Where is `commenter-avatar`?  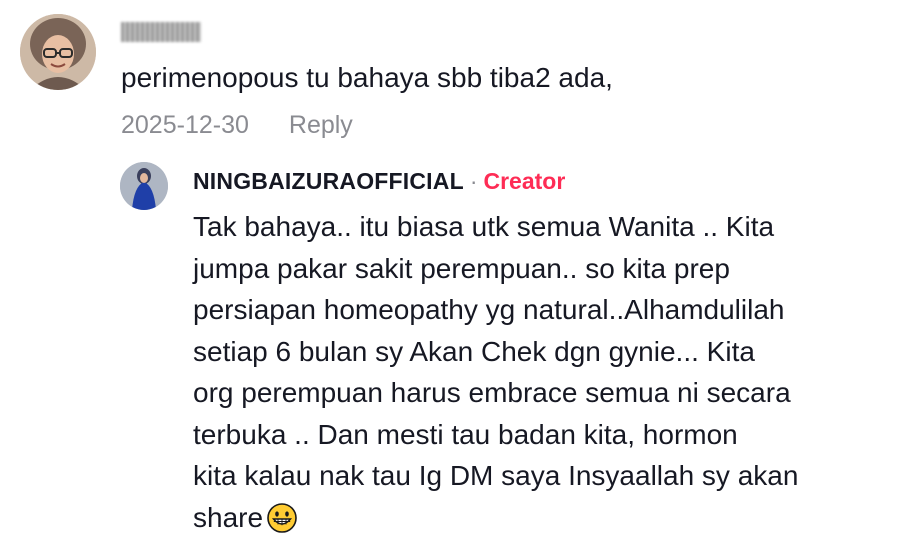
commenter-avatar is located at coordinates (58, 52).